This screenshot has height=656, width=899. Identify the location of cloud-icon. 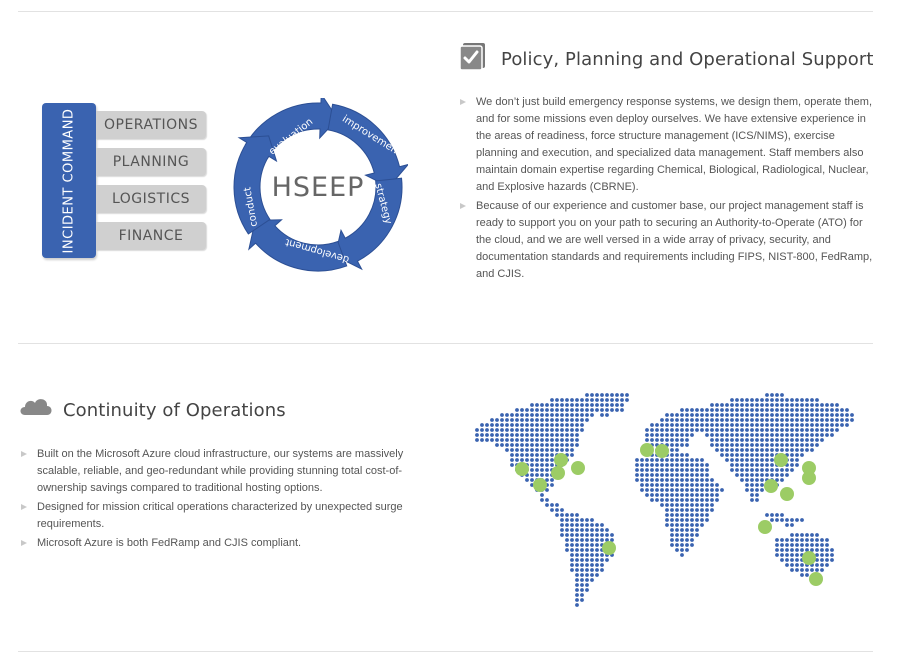
(36, 407).